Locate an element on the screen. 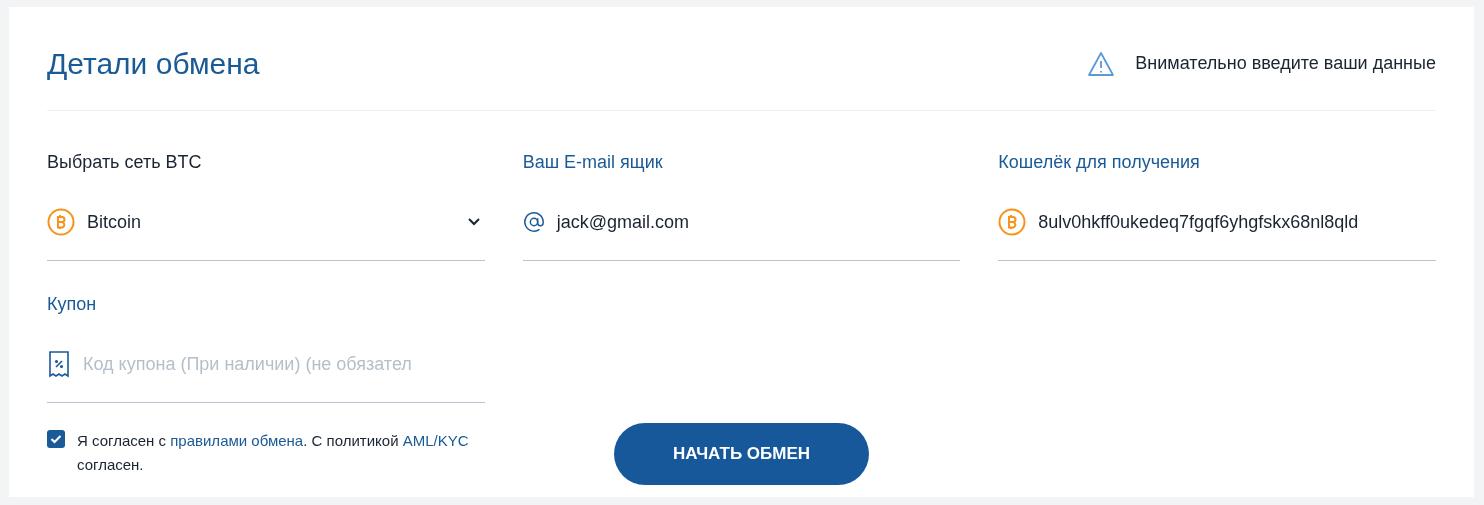 This screenshot has width=1484, height=505. policy-link: AML/KYC is located at coordinates (435, 440).